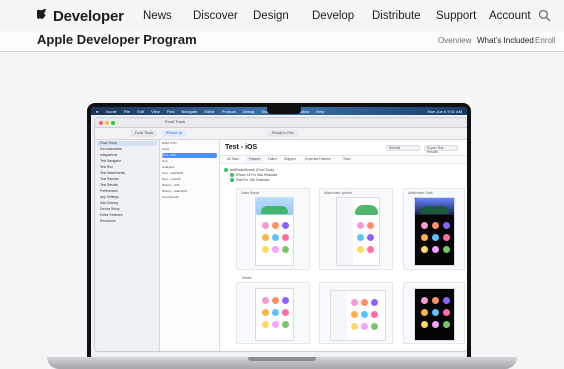 The height and width of the screenshot is (369, 564). What do you see at coordinates (510, 16) in the screenshot?
I see `nav-account: Account` at bounding box center [510, 16].